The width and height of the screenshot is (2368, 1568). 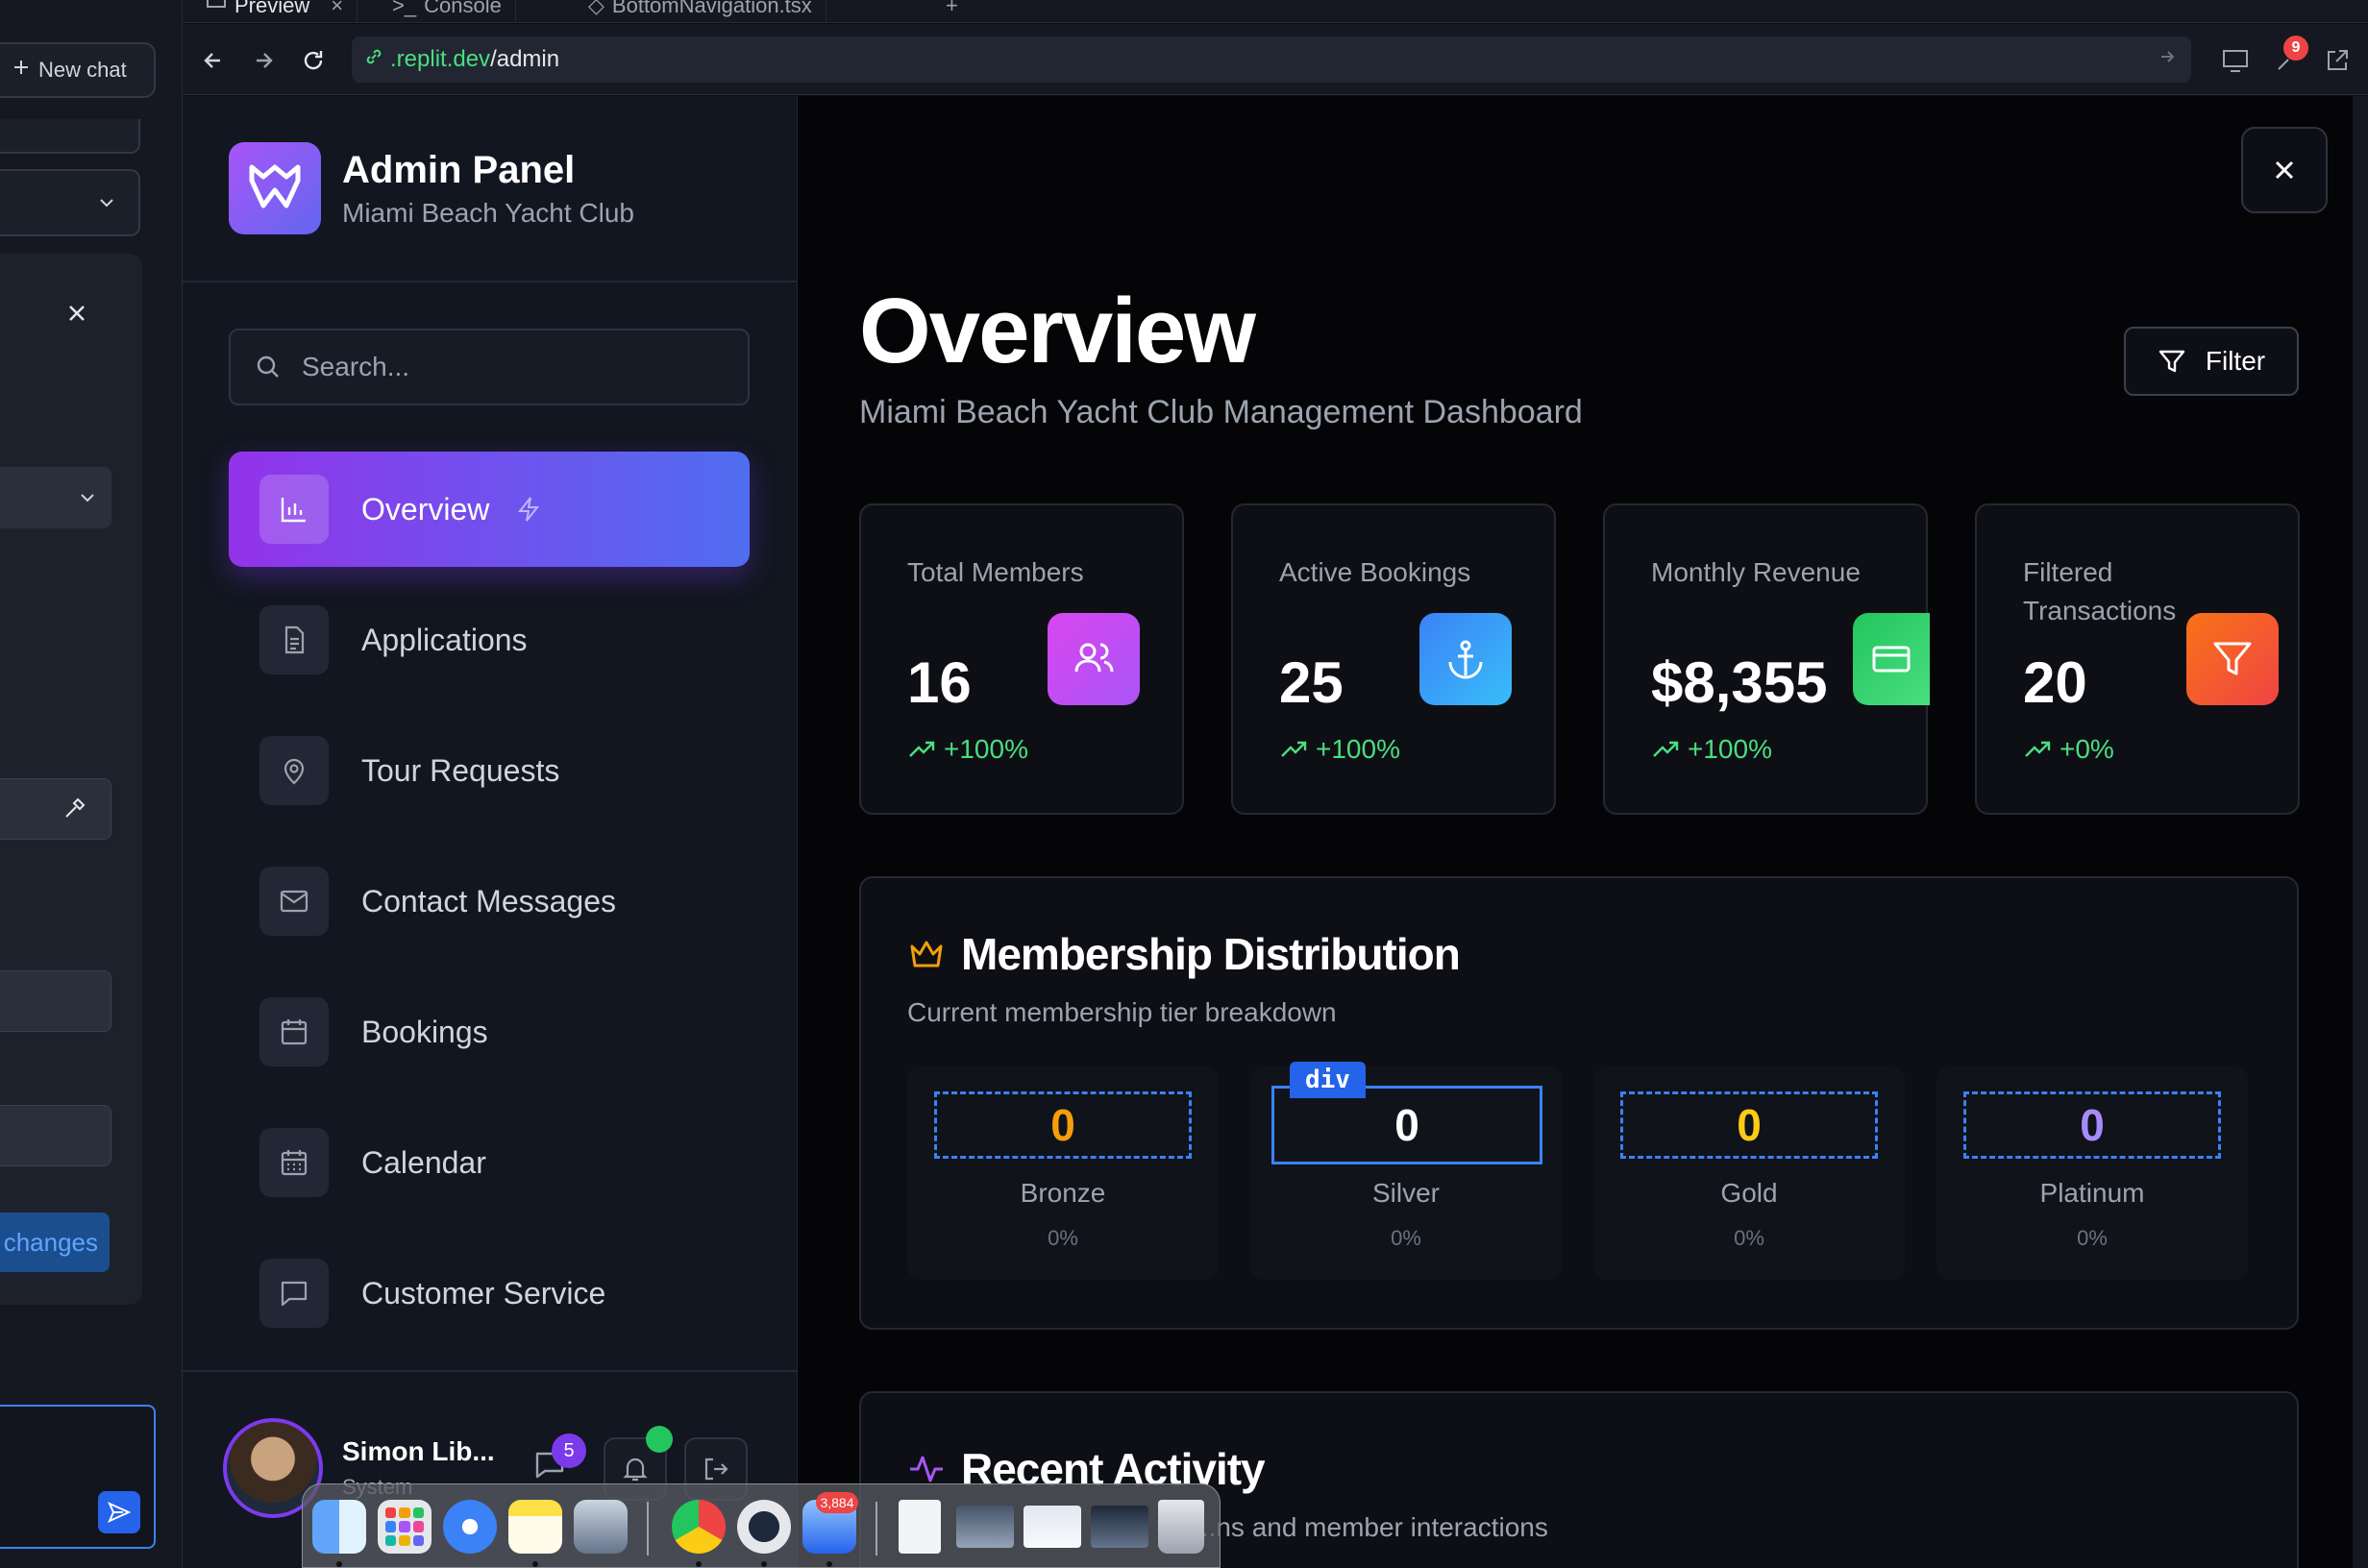 What do you see at coordinates (1311, 682) in the screenshot?
I see `stat-value: 25` at bounding box center [1311, 682].